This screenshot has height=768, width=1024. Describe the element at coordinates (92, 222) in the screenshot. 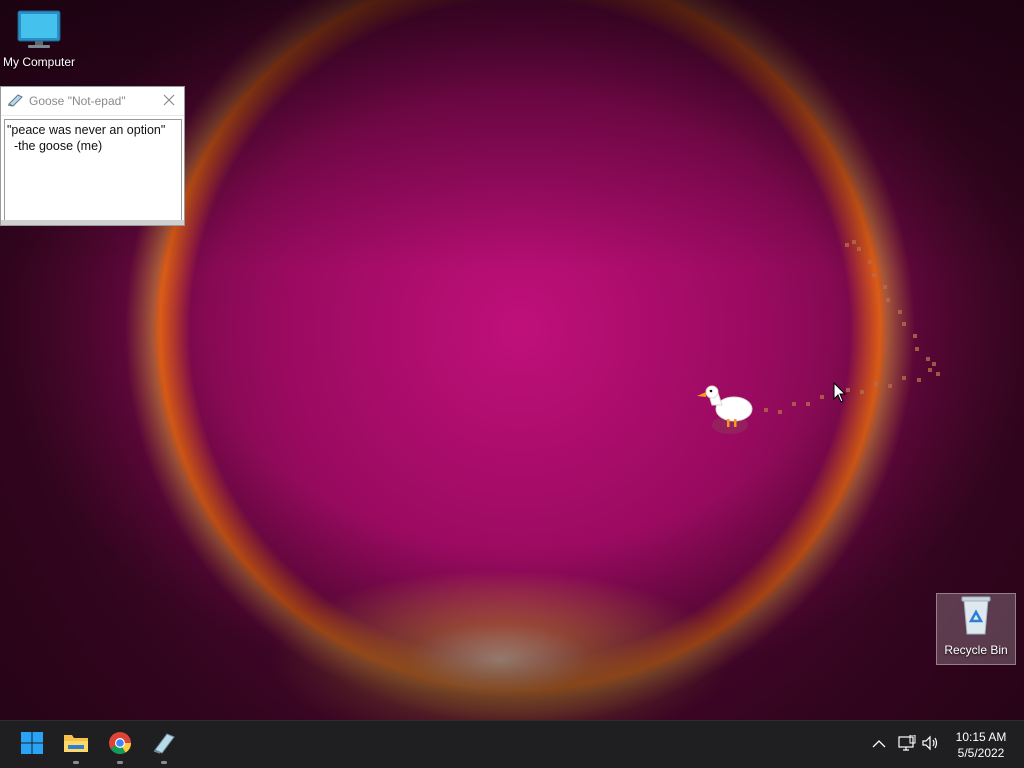

I see `notepad-bottom-border` at that location.